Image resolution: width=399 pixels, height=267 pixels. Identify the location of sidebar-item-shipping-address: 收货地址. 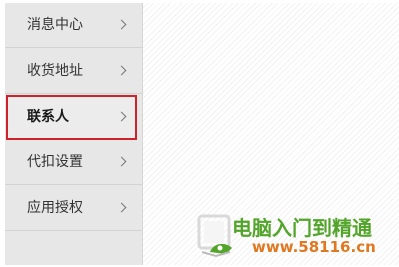
(73, 71).